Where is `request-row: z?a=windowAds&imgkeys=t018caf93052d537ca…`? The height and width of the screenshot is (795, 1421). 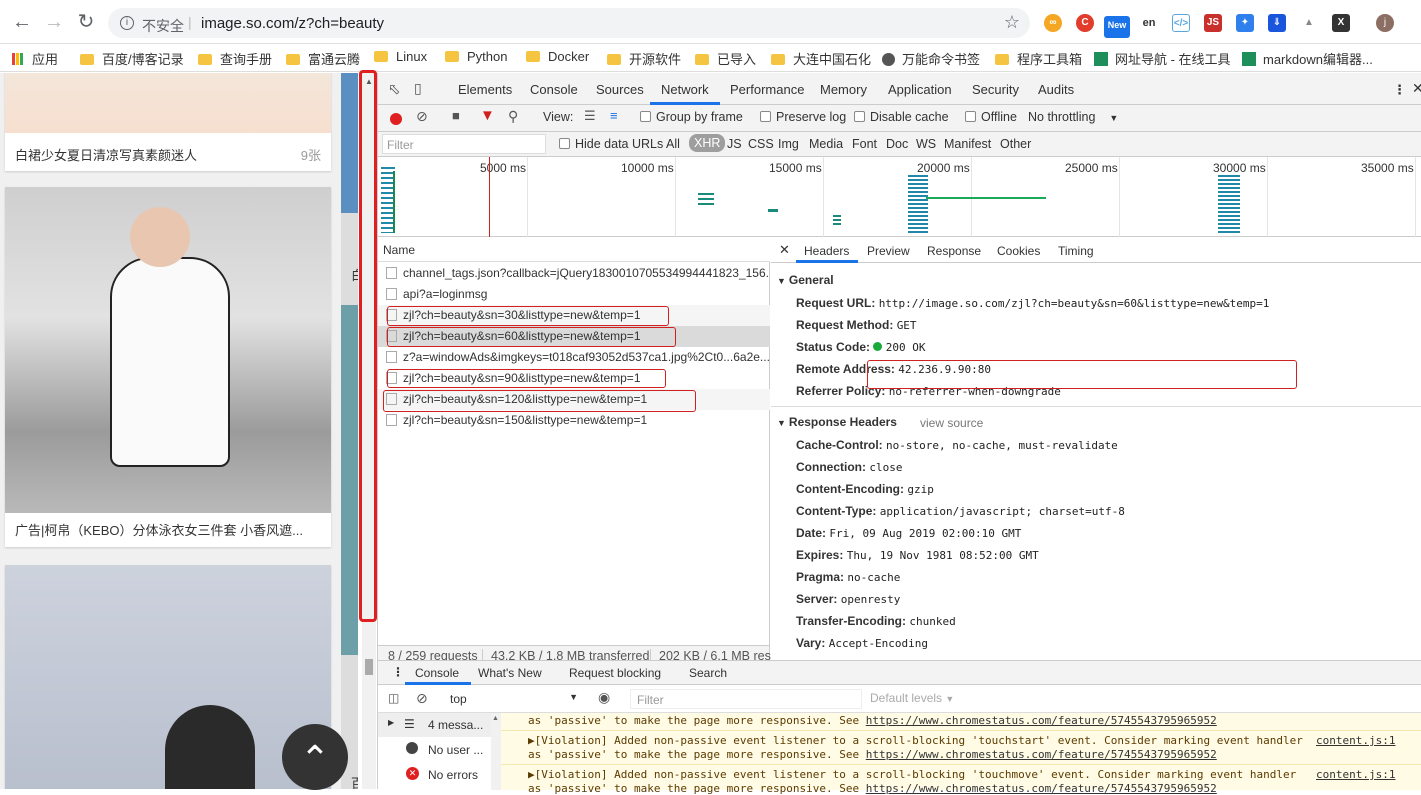
request-row: z?a=windowAds&imgkeys=t018caf93052d537ca… is located at coordinates (574, 357).